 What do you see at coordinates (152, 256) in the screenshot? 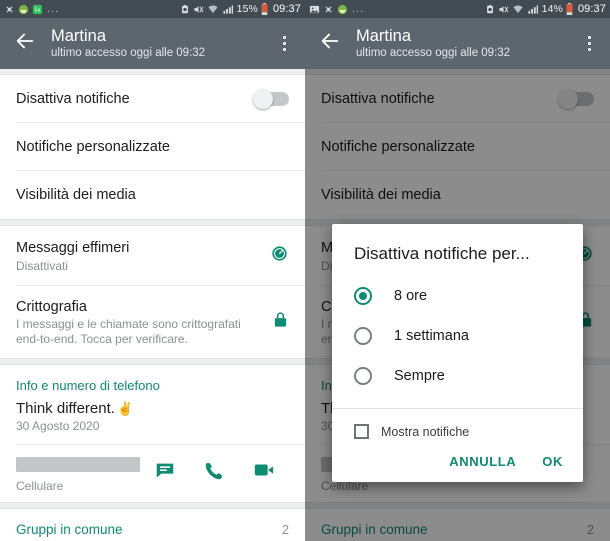
I see `list-item-disappearing-messages: Messaggi effimeri Disattivati` at bounding box center [152, 256].